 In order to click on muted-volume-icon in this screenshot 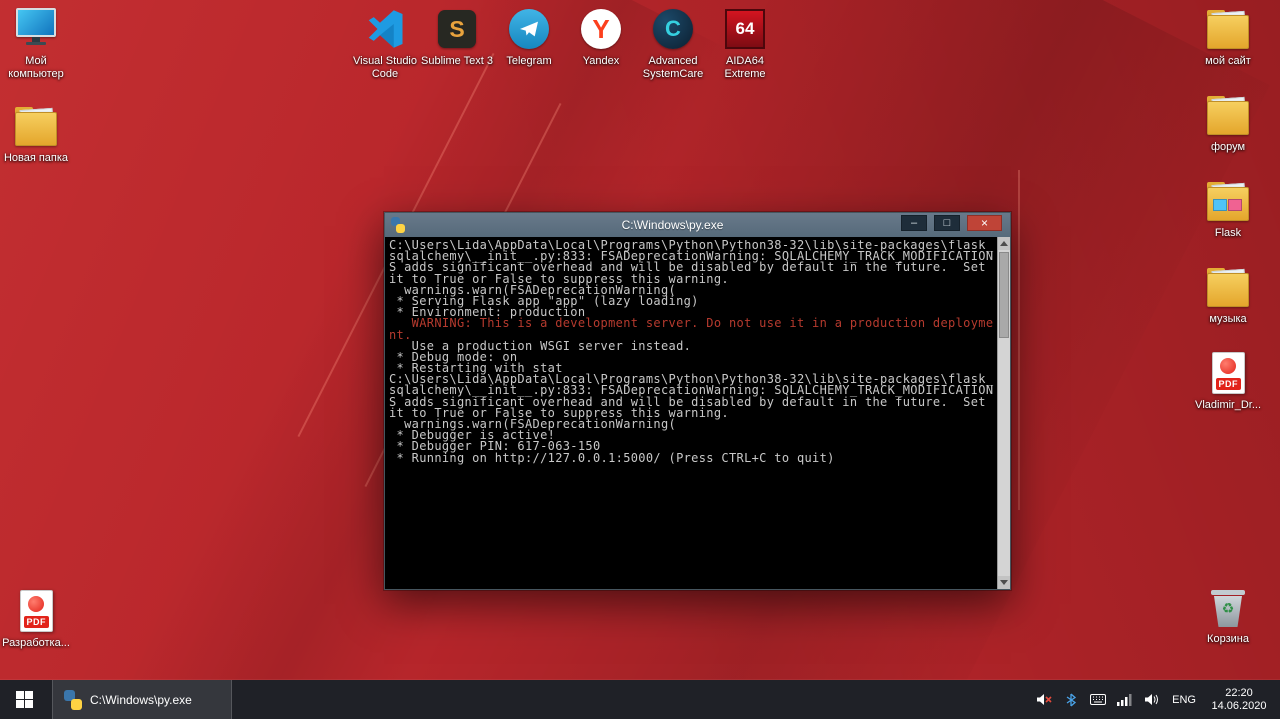, I will do `click(1043, 700)`.